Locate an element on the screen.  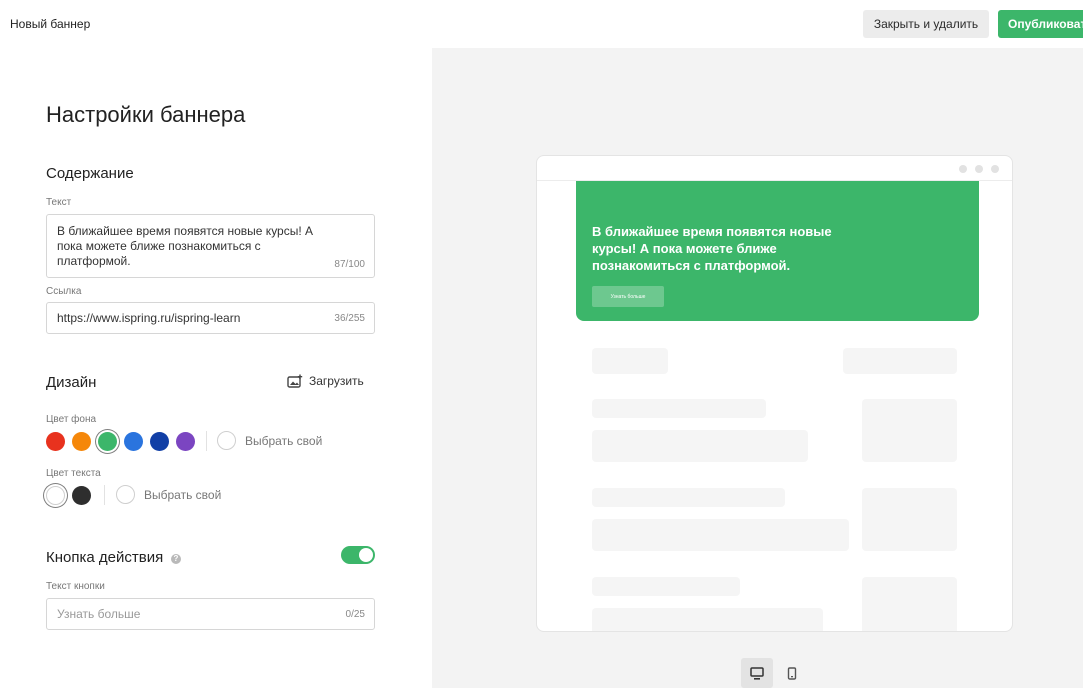
image-upload-icon is located at coordinates (295, 381).